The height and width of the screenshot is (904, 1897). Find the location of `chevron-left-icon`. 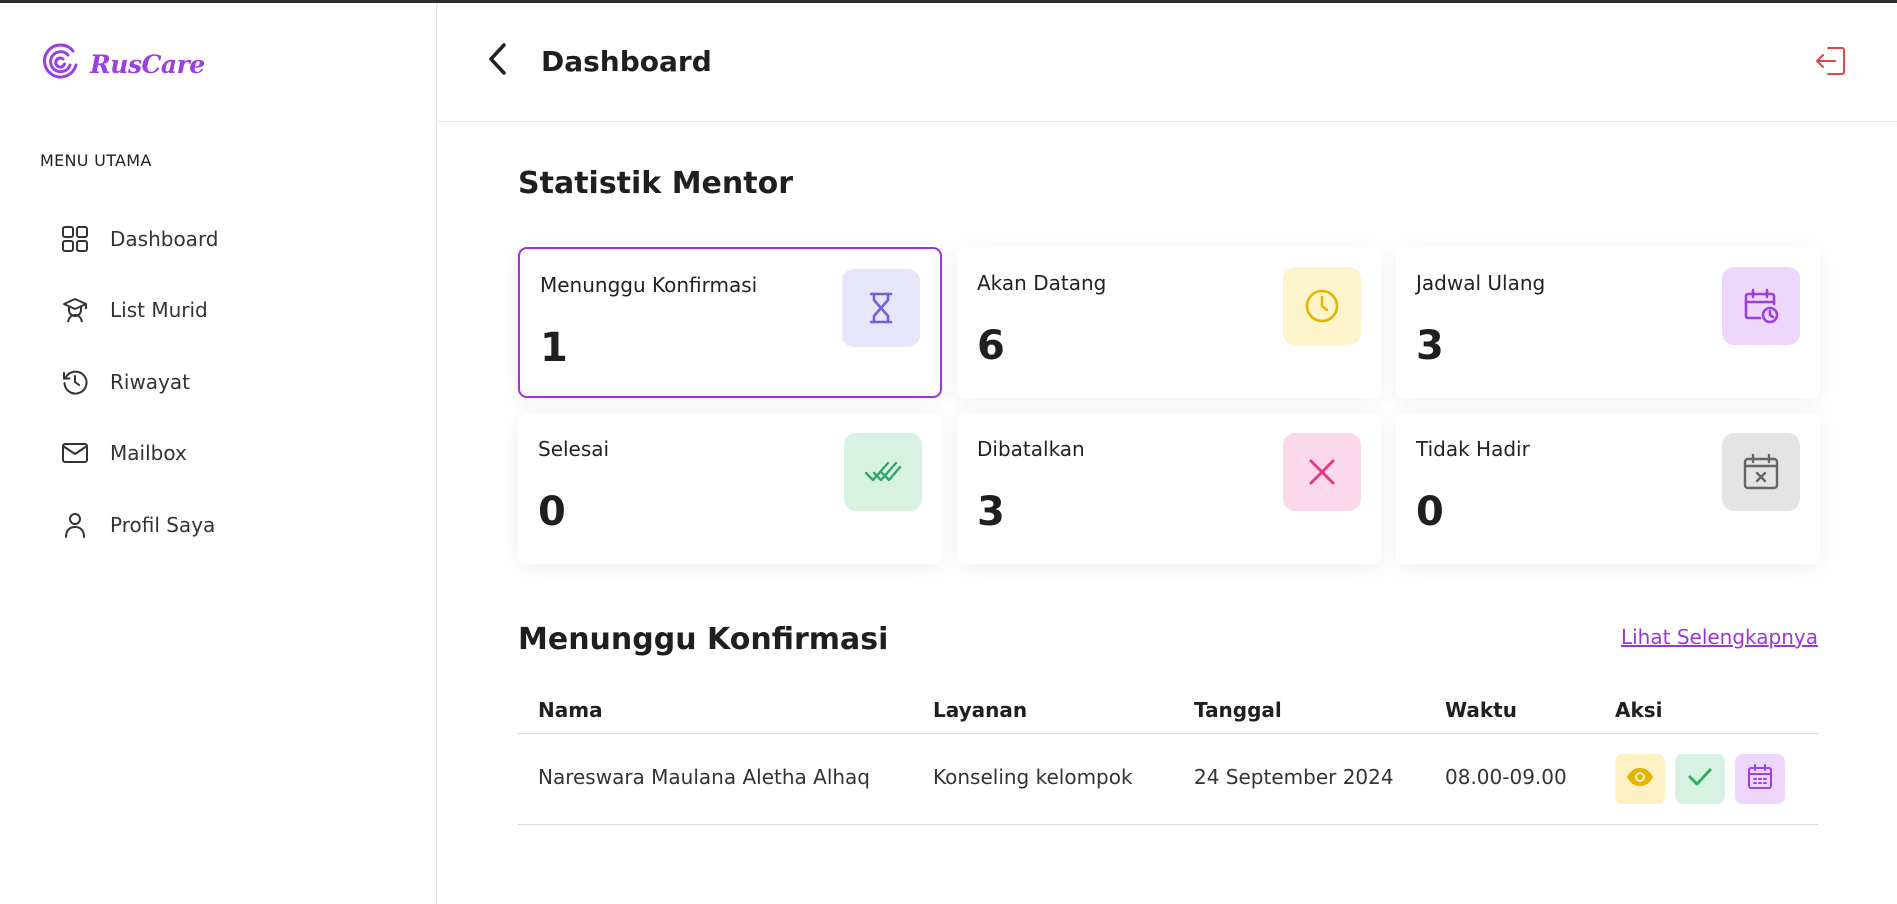

chevron-left-icon is located at coordinates (498, 61).